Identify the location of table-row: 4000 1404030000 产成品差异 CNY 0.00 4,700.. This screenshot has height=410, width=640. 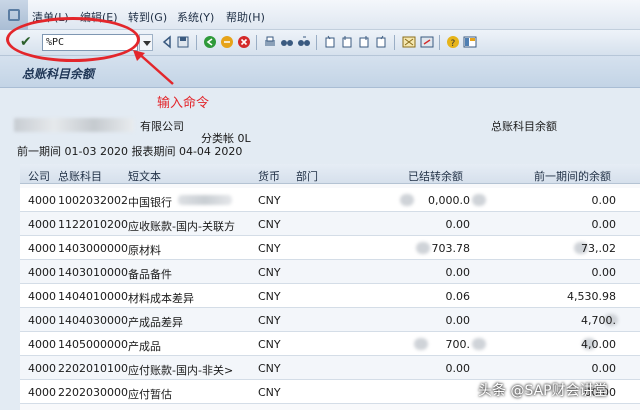
(330, 320).